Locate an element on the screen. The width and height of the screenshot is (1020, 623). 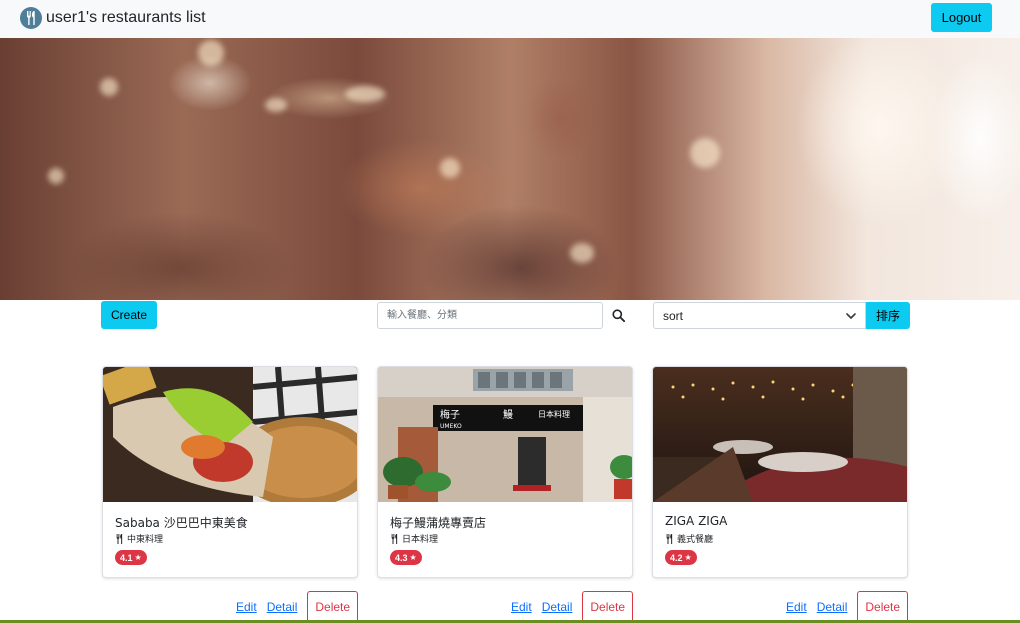
restaurant-category: 日本料理 is located at coordinates (414, 538).